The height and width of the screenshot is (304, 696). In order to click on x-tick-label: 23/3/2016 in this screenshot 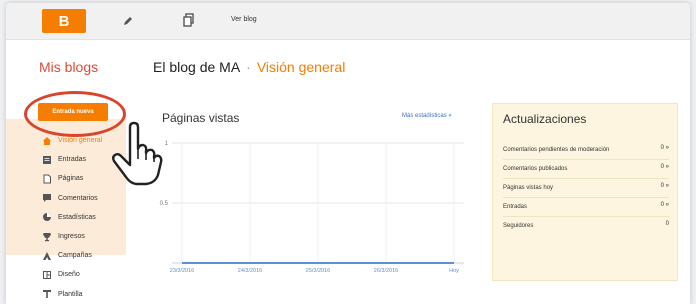, I will do `click(182, 271)`.